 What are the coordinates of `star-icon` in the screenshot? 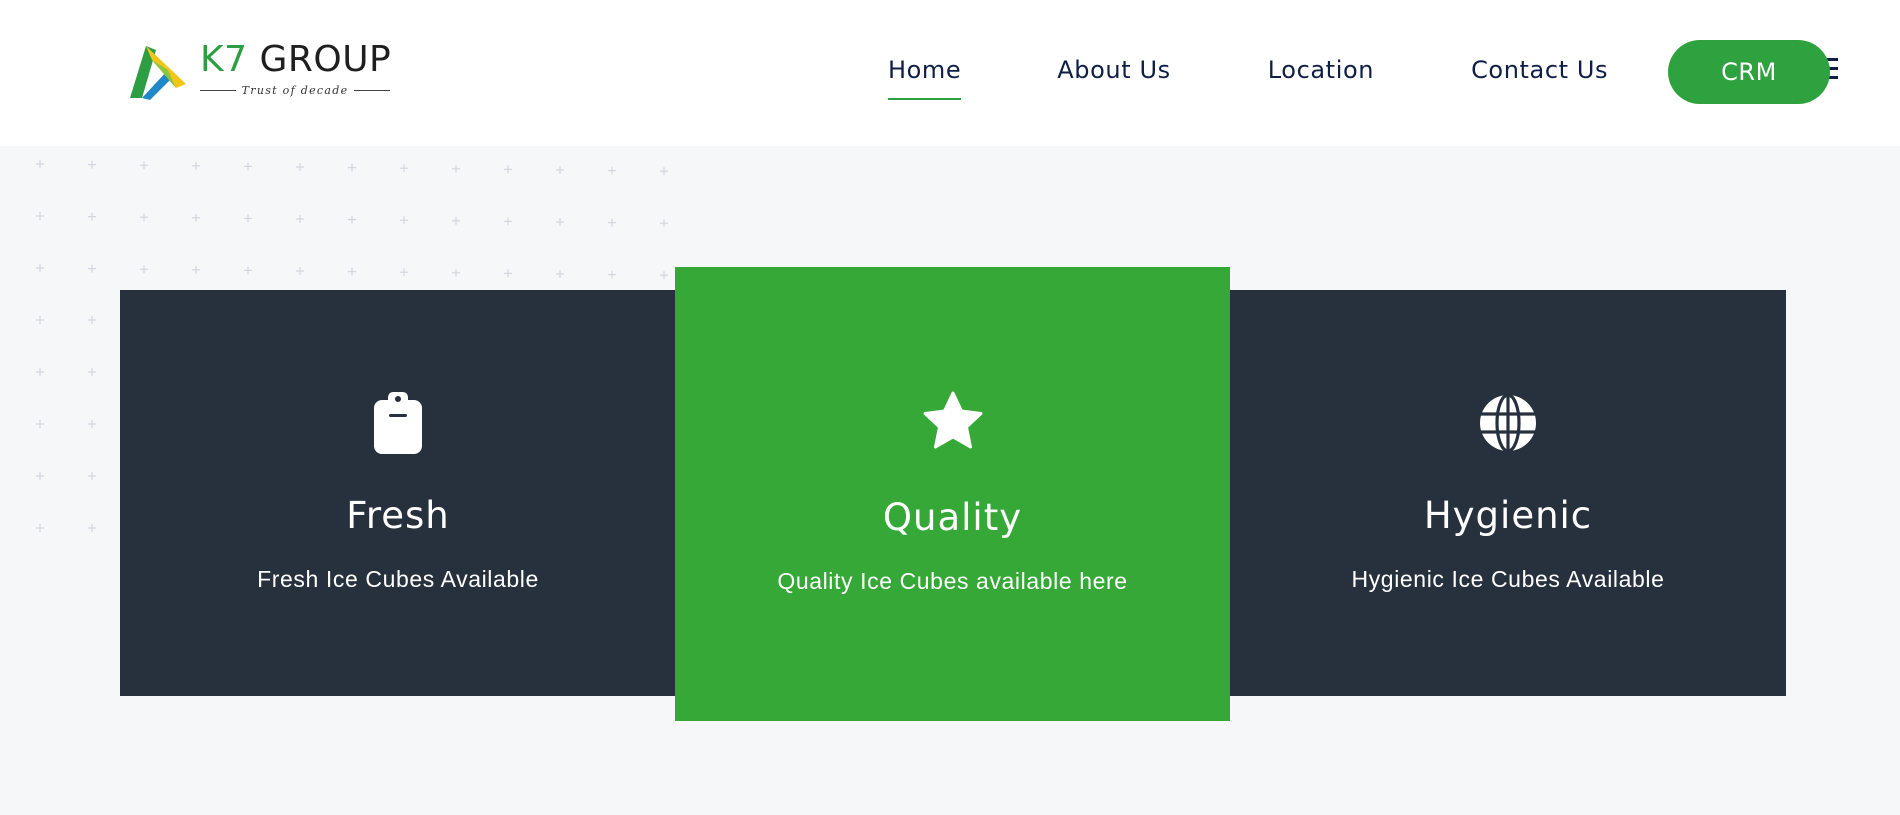 It's located at (952, 420).